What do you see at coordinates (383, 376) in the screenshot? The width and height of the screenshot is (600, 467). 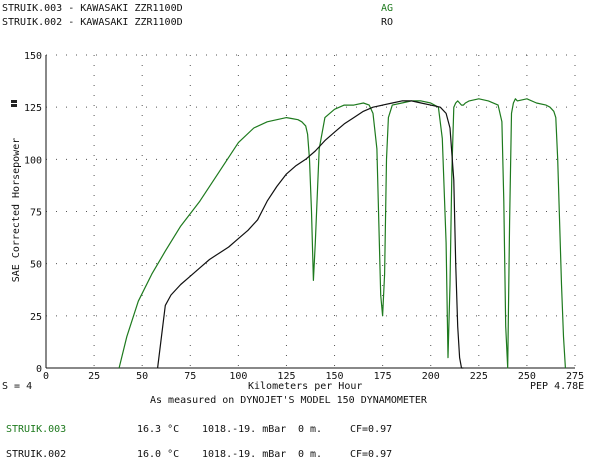 I see `x-tick-label: 175` at bounding box center [383, 376].